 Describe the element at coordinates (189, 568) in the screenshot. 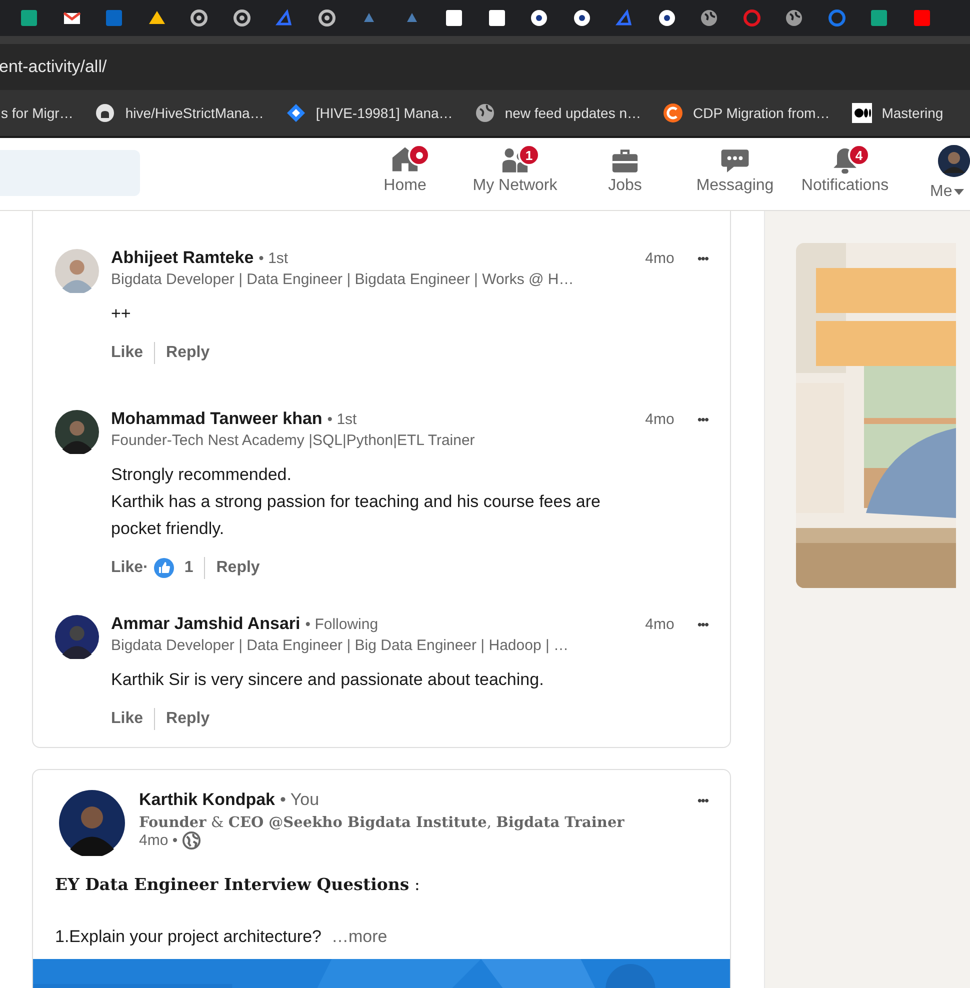

I see `reaction-count: 1` at that location.